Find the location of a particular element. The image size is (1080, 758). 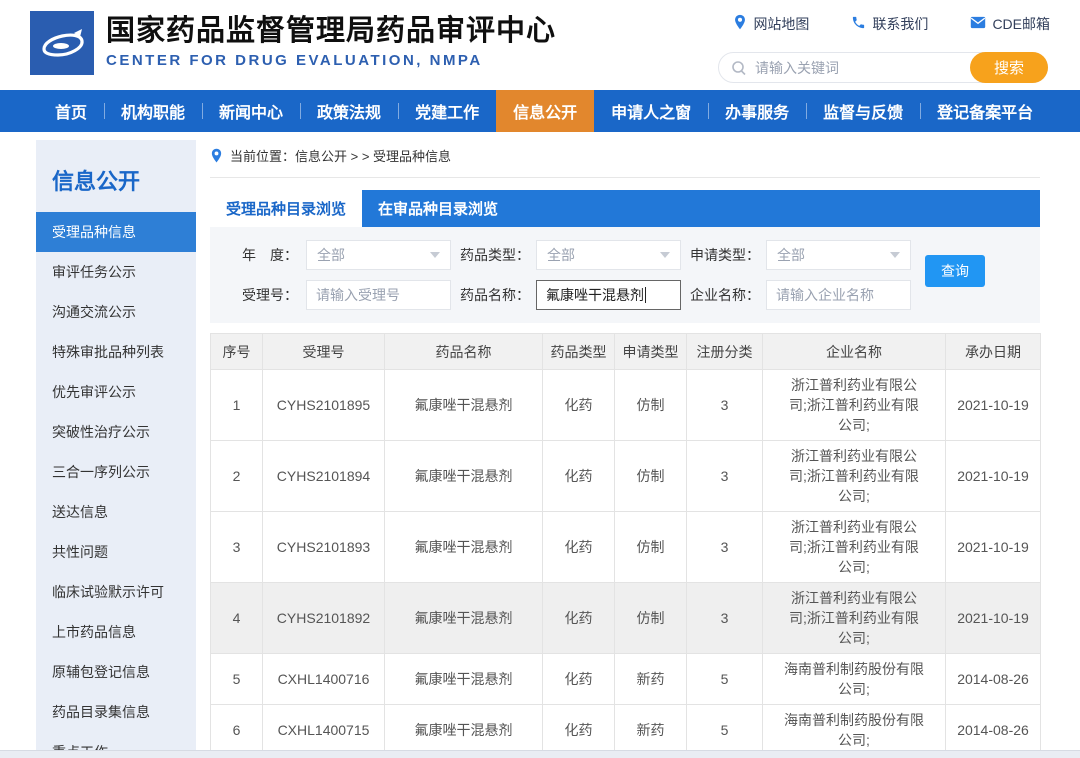

cell-受理号: CXHL1400716 is located at coordinates (323, 679).